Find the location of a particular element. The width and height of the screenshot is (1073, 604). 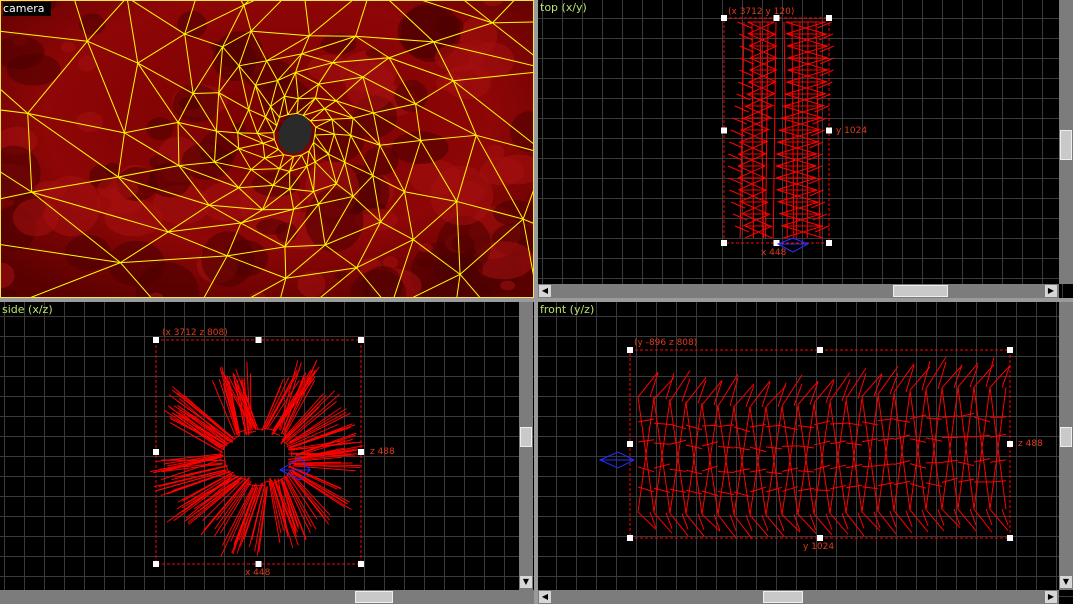

side-title: side (x/z) is located at coordinates (27, 309).